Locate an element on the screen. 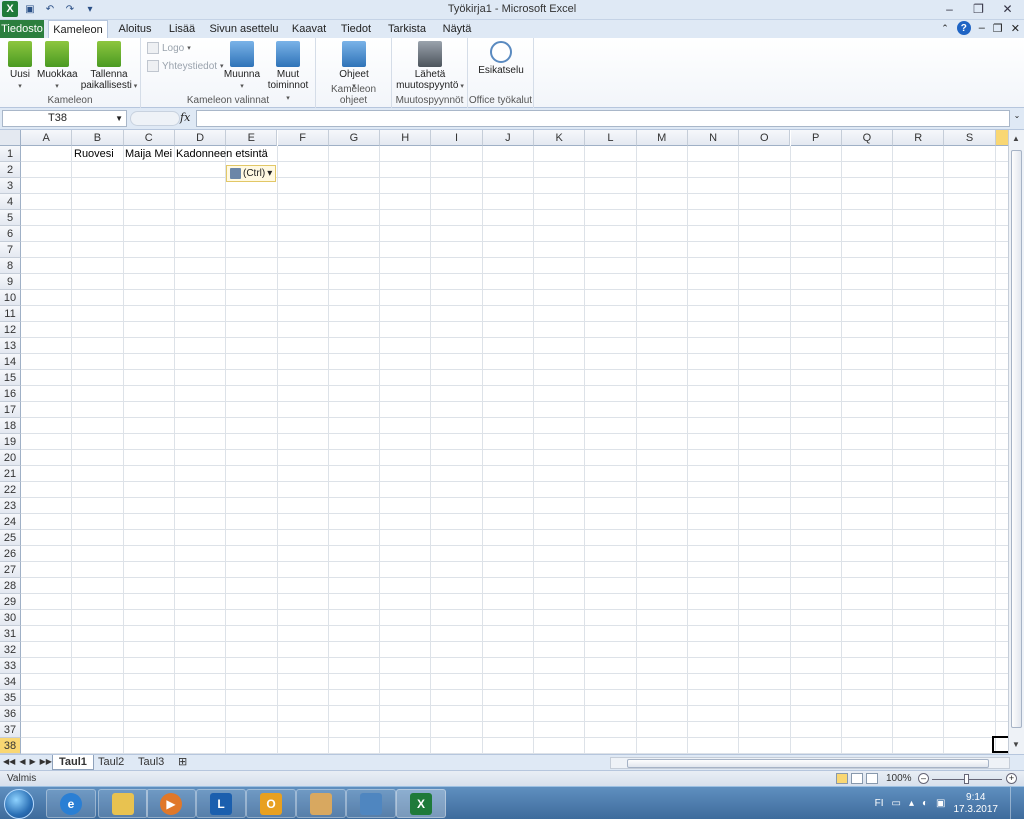 This screenshot has width=1024, height=819. clock: 9:14 17.3.2017 is located at coordinates (976, 804).